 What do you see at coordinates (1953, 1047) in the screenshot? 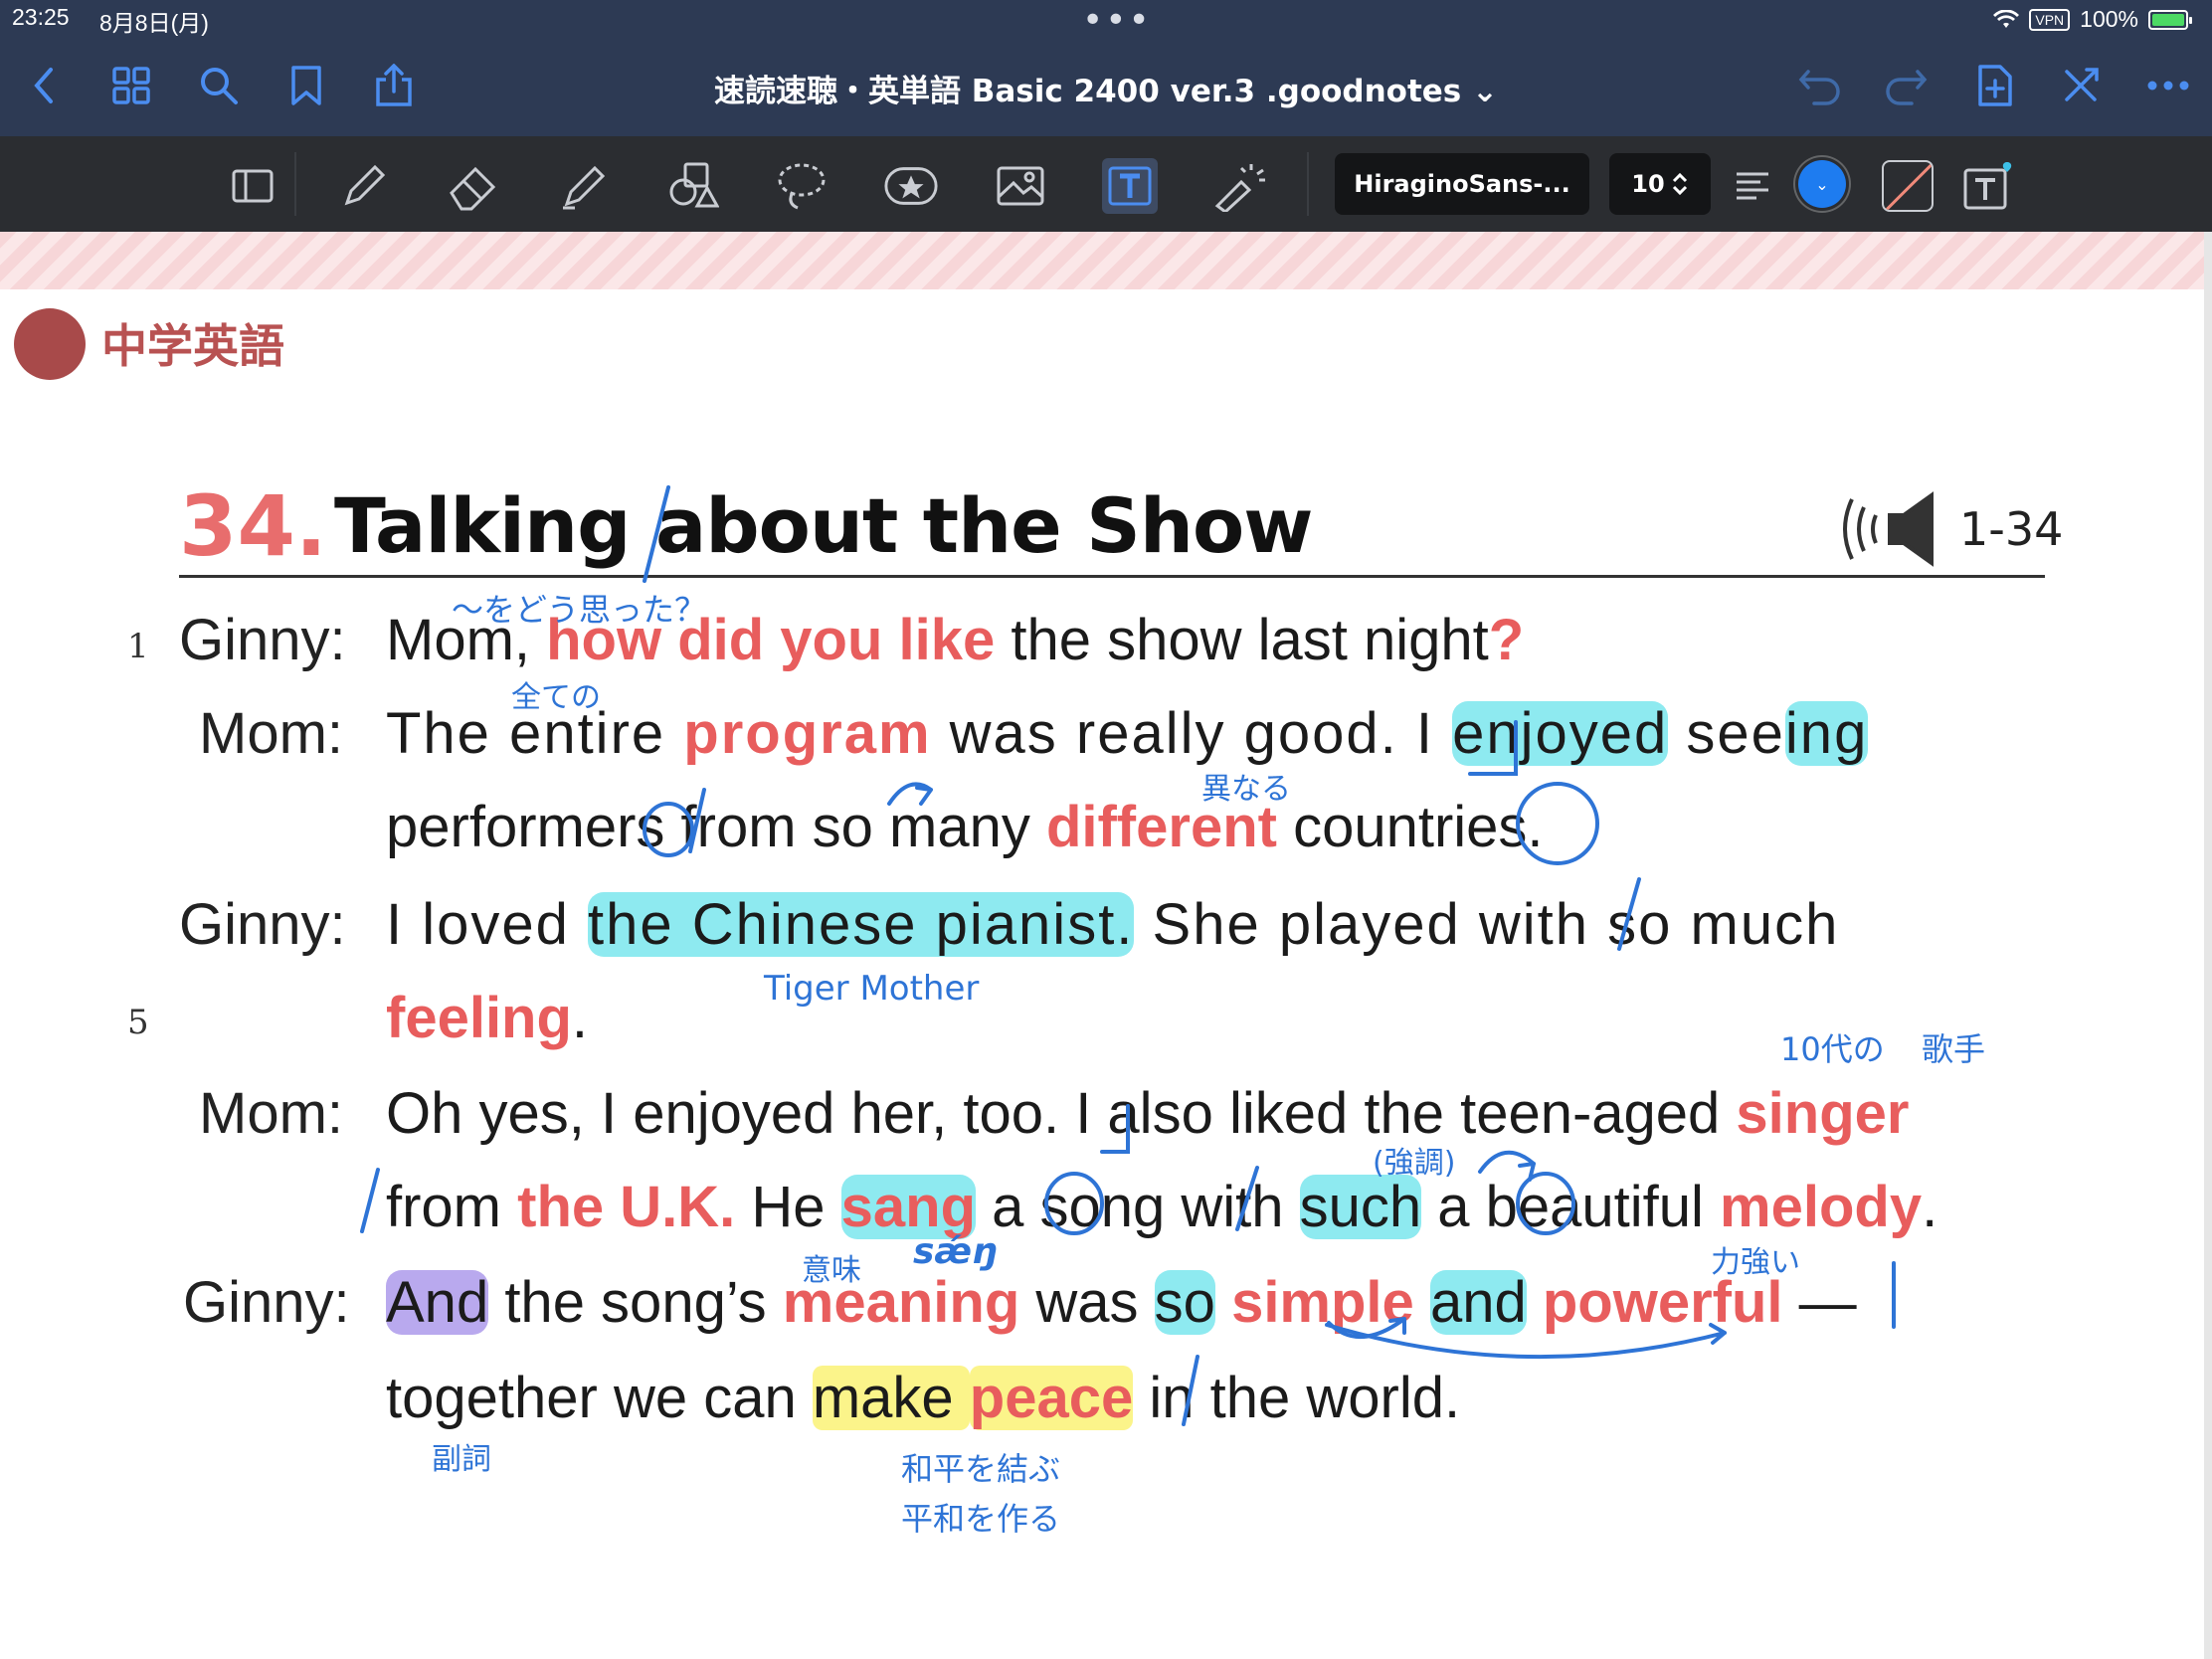
I see `annotation-note: 歌手` at bounding box center [1953, 1047].